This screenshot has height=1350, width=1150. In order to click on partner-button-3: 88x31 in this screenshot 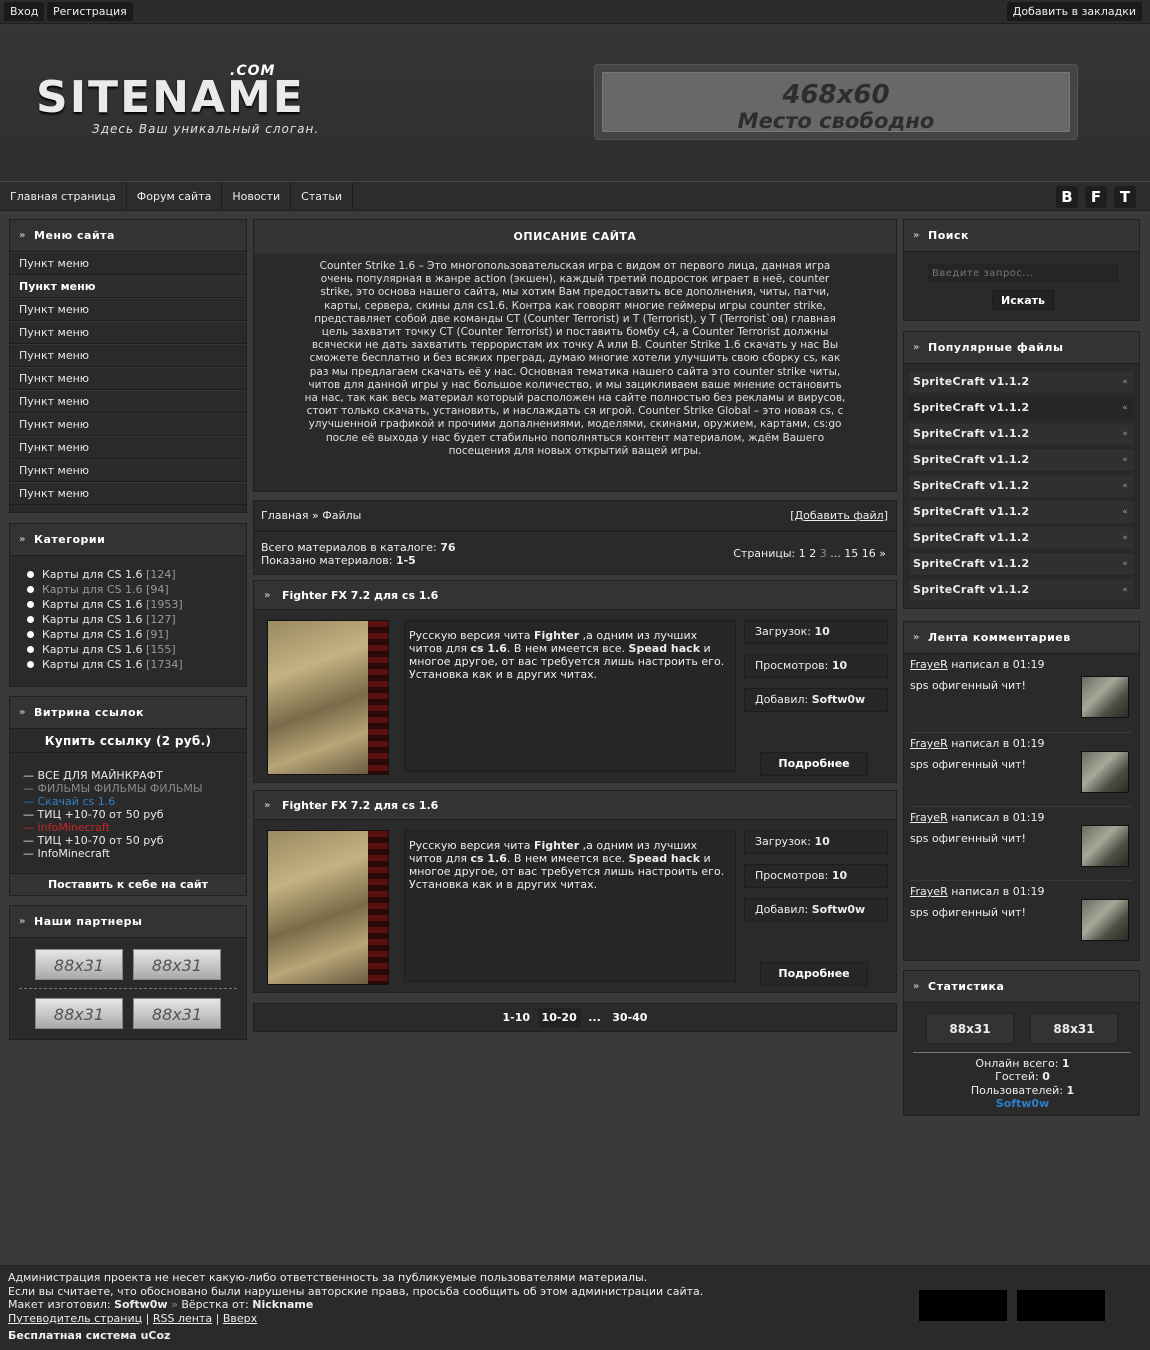, I will do `click(79, 1013)`.